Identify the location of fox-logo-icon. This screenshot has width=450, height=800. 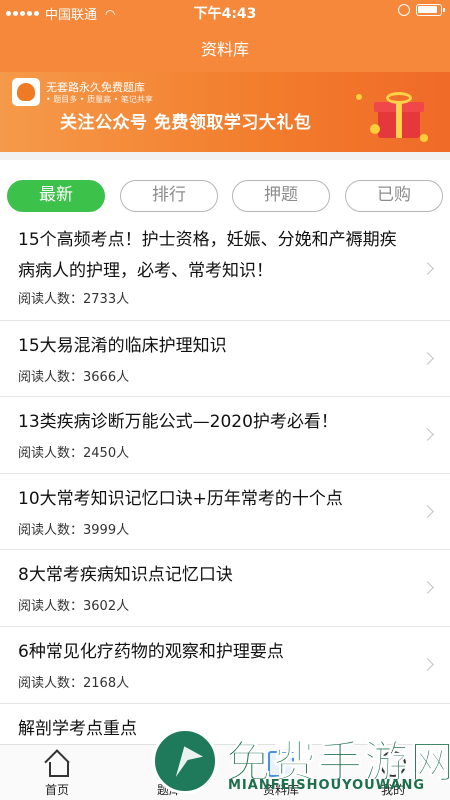
(26, 92).